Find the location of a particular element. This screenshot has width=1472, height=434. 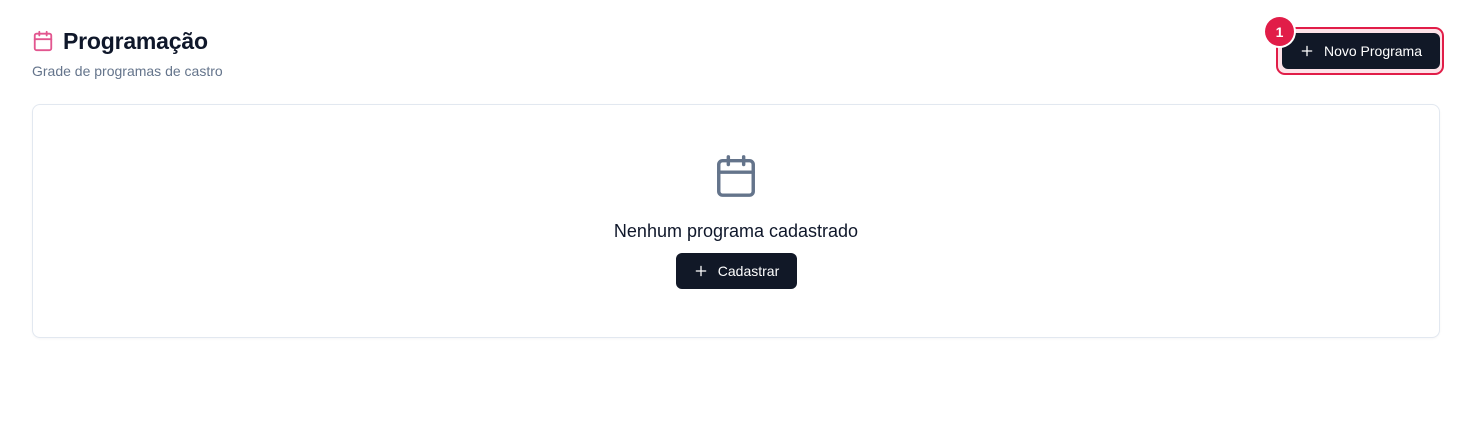

register-label: Cadastrar is located at coordinates (748, 271).